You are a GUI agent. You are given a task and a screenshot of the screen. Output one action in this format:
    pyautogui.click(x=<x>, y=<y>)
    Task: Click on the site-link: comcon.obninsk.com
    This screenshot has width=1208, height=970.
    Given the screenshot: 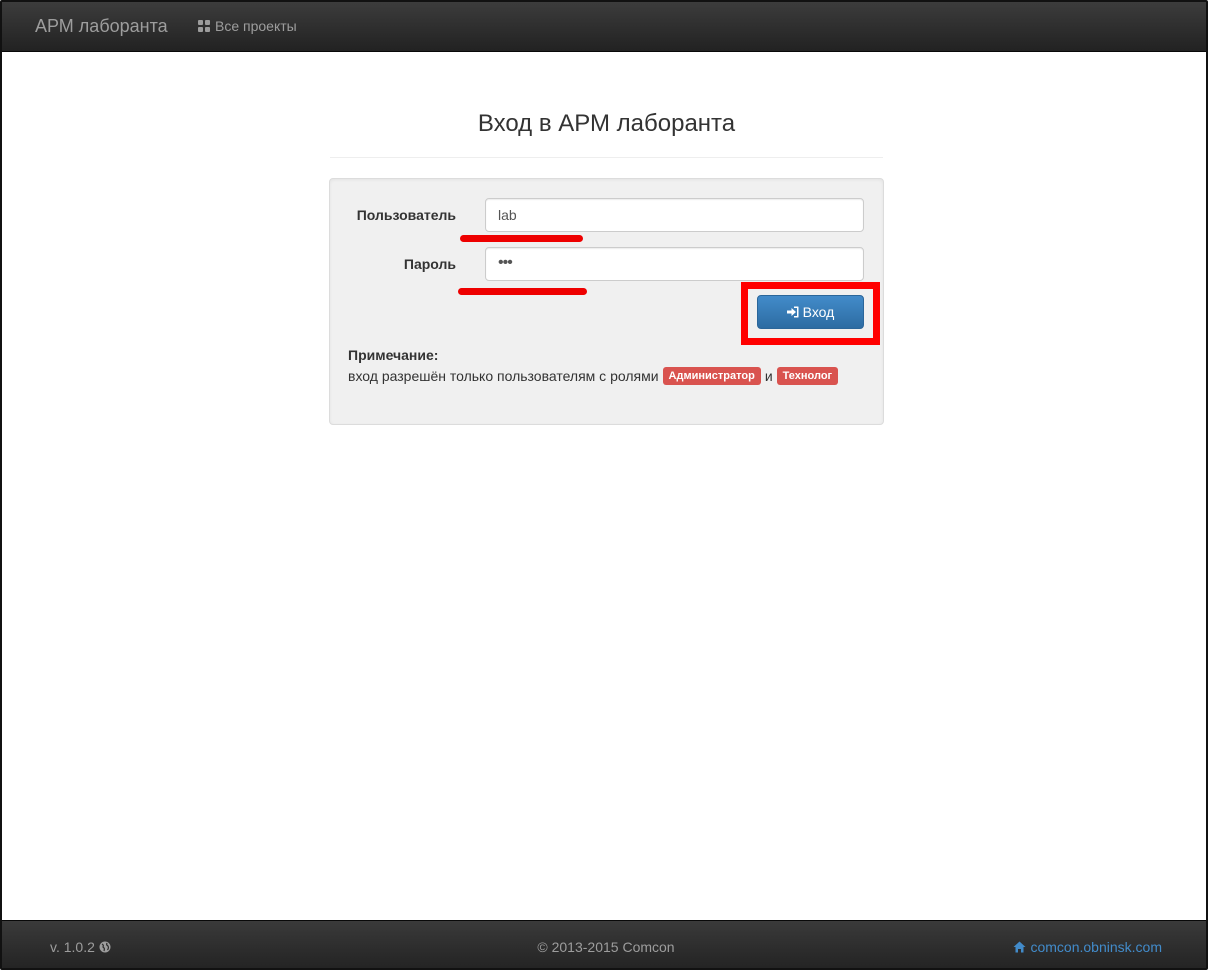 What is the action you would take?
    pyautogui.click(x=1087, y=947)
    